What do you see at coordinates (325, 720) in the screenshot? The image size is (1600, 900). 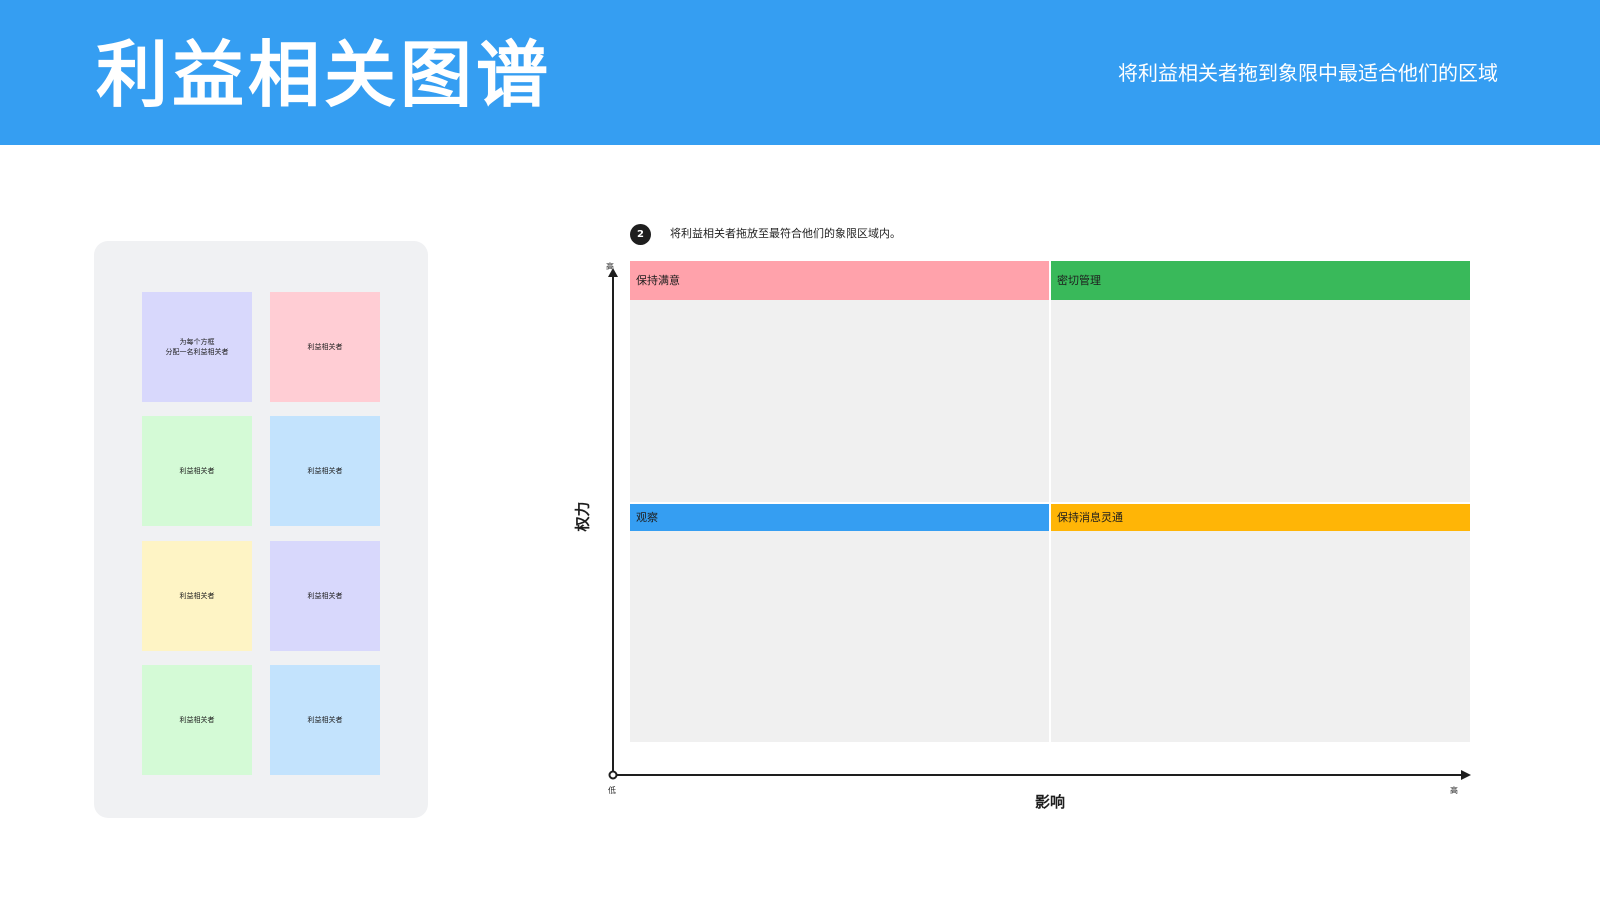 I see `sticky-note-8: 利益相关者` at bounding box center [325, 720].